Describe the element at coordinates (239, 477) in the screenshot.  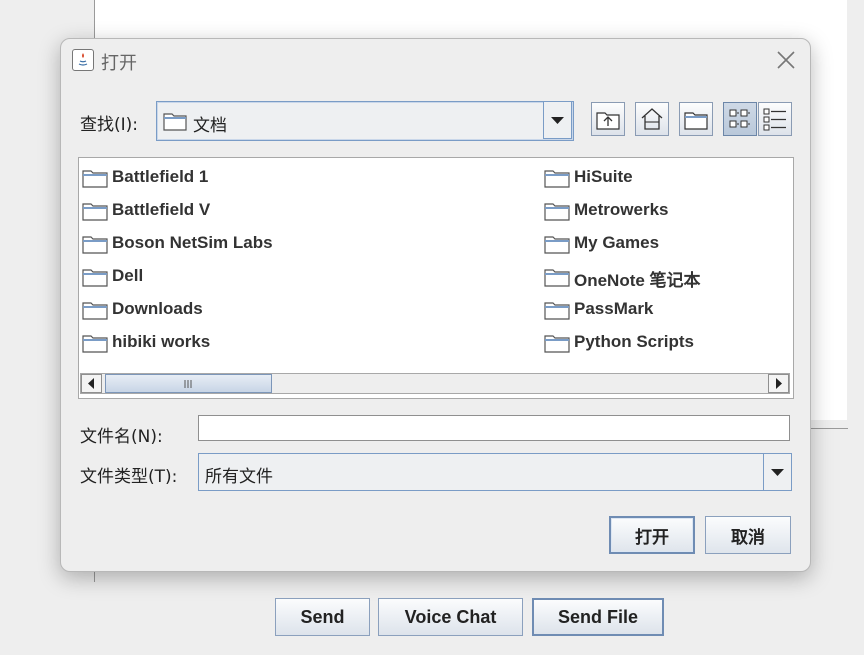
I see `filetype-value: 所有文件` at that location.